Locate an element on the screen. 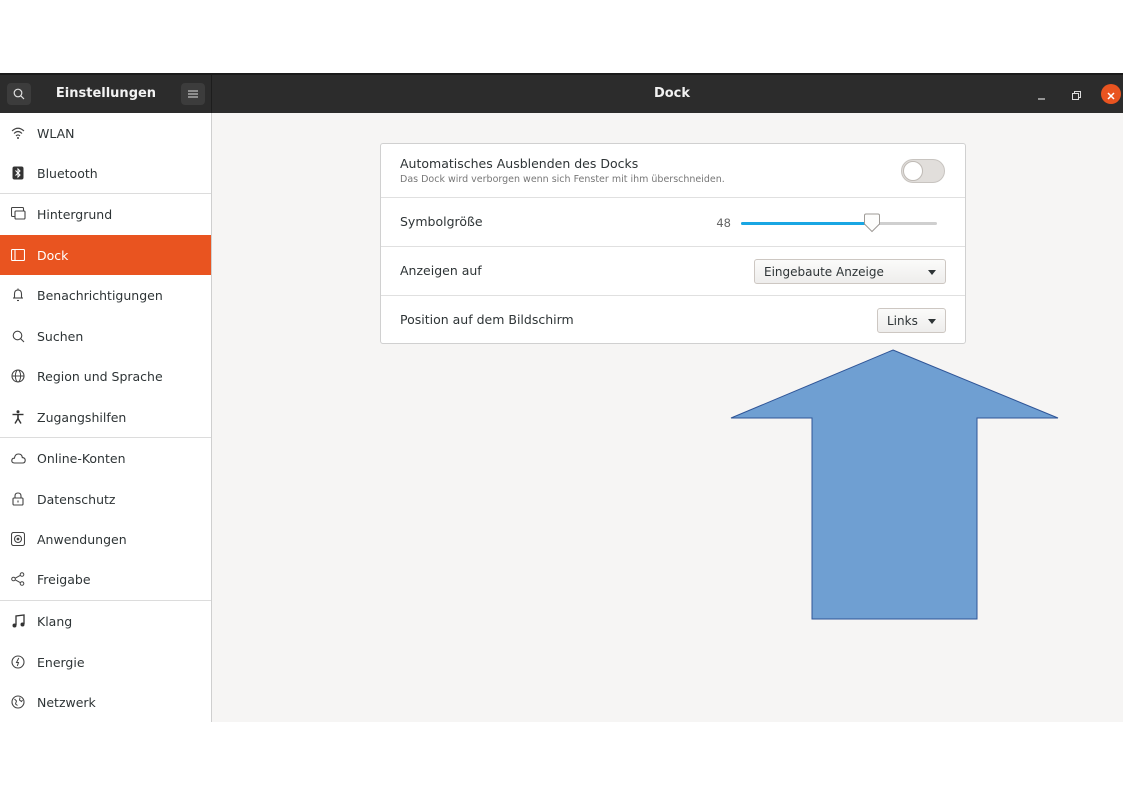 The height and width of the screenshot is (794, 1123). annotation-arrow is located at coordinates (894, 484).